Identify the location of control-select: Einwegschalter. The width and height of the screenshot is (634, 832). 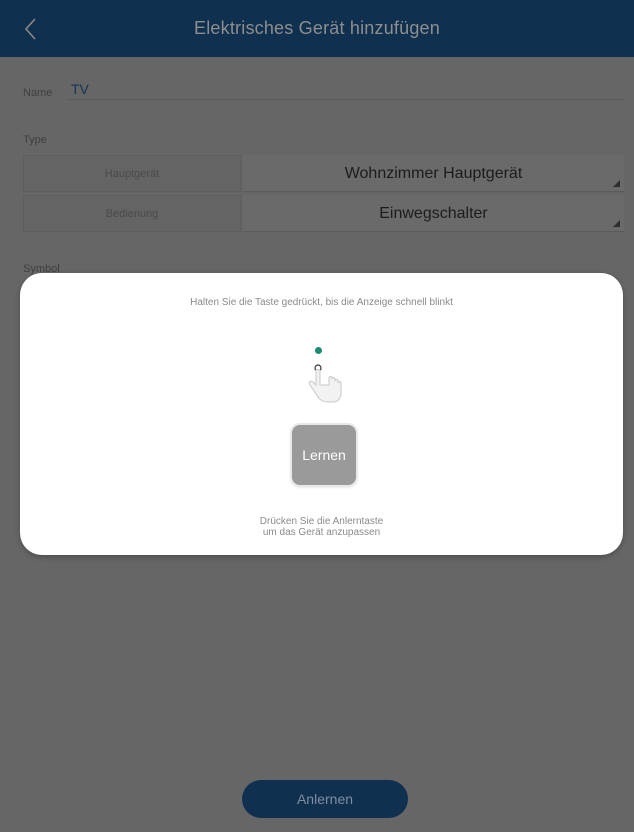
(433, 213).